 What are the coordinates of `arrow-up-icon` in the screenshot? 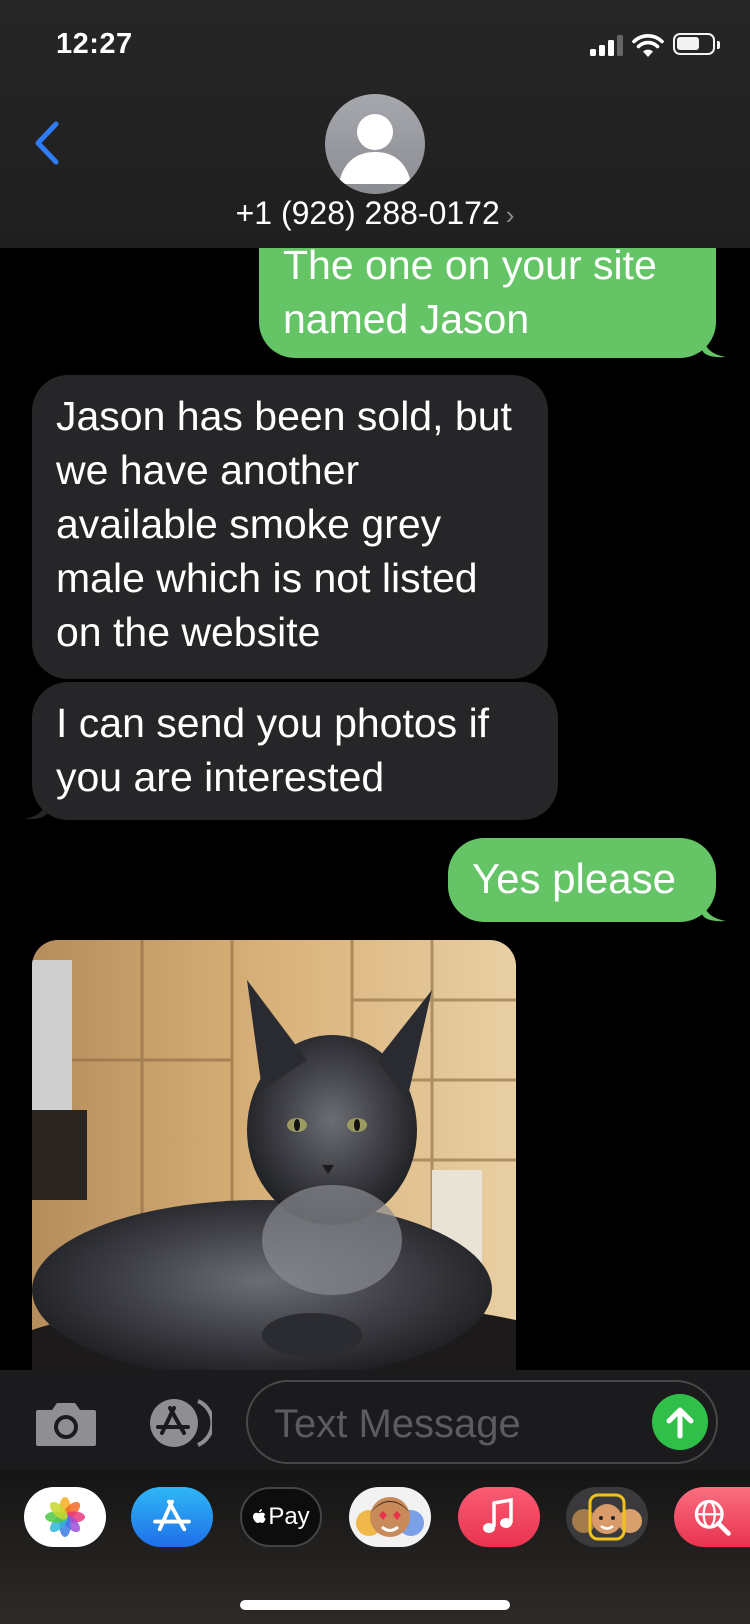 It's located at (680, 1423).